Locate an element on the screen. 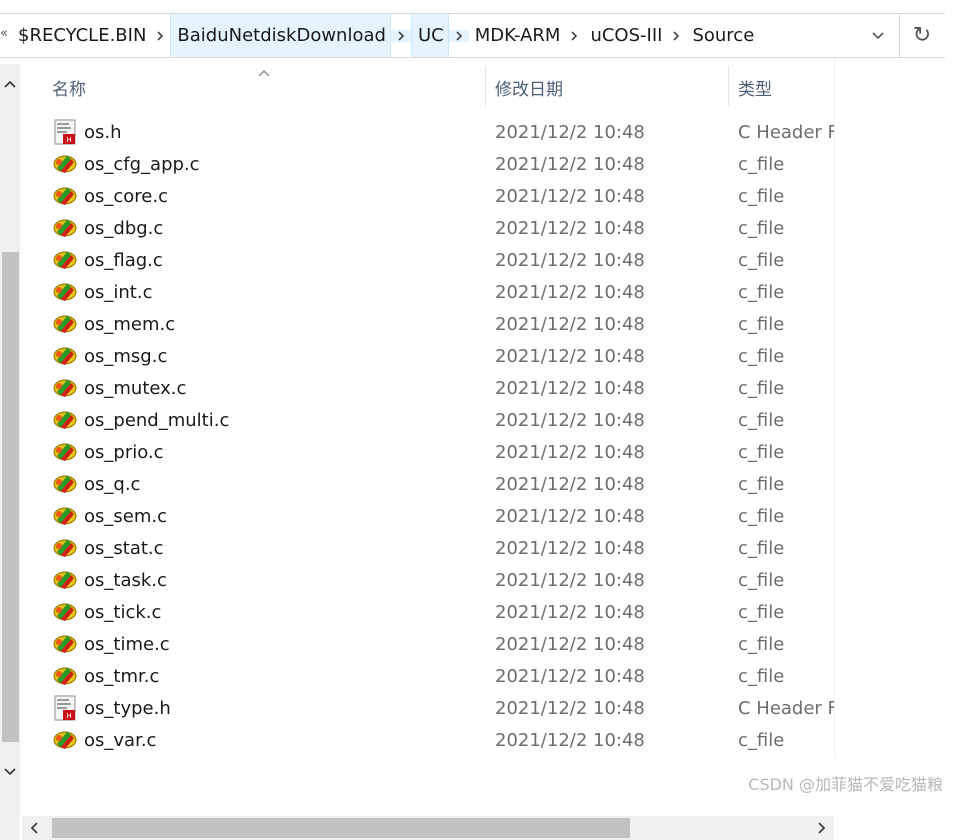 The image size is (957, 840). horizontal-scroll-thumb is located at coordinates (341, 828).